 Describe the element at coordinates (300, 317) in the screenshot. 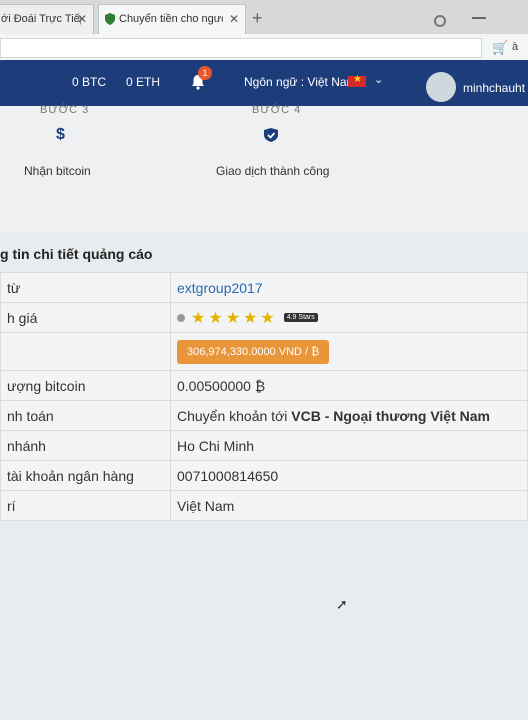

I see `rating-badge: 4.9 Stars` at that location.